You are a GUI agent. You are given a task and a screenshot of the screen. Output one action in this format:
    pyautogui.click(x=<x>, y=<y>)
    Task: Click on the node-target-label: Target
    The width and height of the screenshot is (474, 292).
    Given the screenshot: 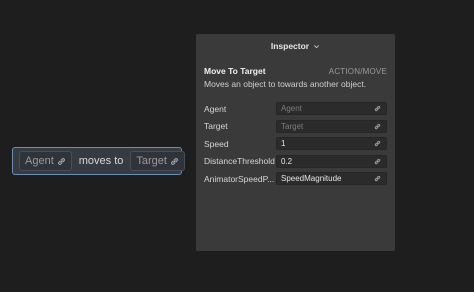 What is the action you would take?
    pyautogui.click(x=151, y=161)
    